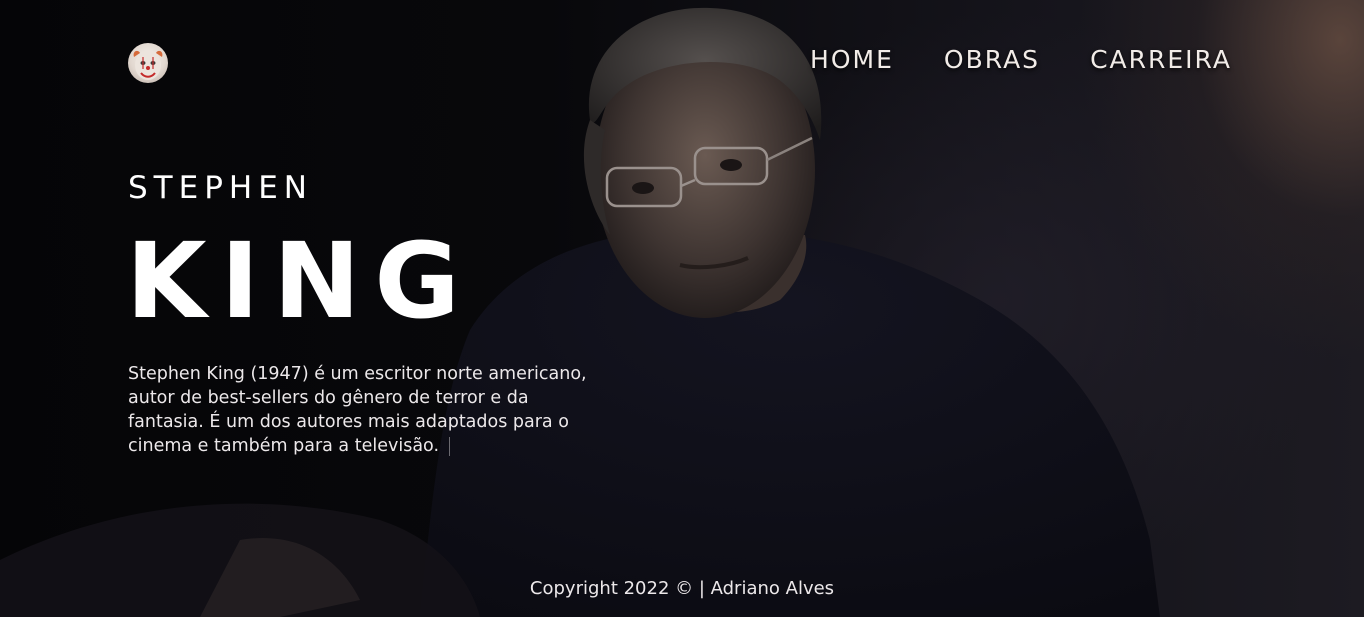 This screenshot has width=1364, height=617. I want to click on nav-obras-link: OBRAS, so click(992, 59).